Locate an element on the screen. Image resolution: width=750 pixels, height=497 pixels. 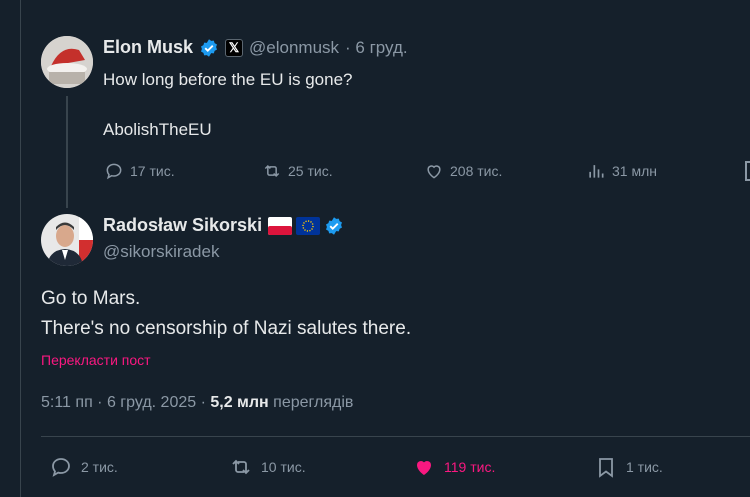
views-label: переглядів is located at coordinates (311, 402).